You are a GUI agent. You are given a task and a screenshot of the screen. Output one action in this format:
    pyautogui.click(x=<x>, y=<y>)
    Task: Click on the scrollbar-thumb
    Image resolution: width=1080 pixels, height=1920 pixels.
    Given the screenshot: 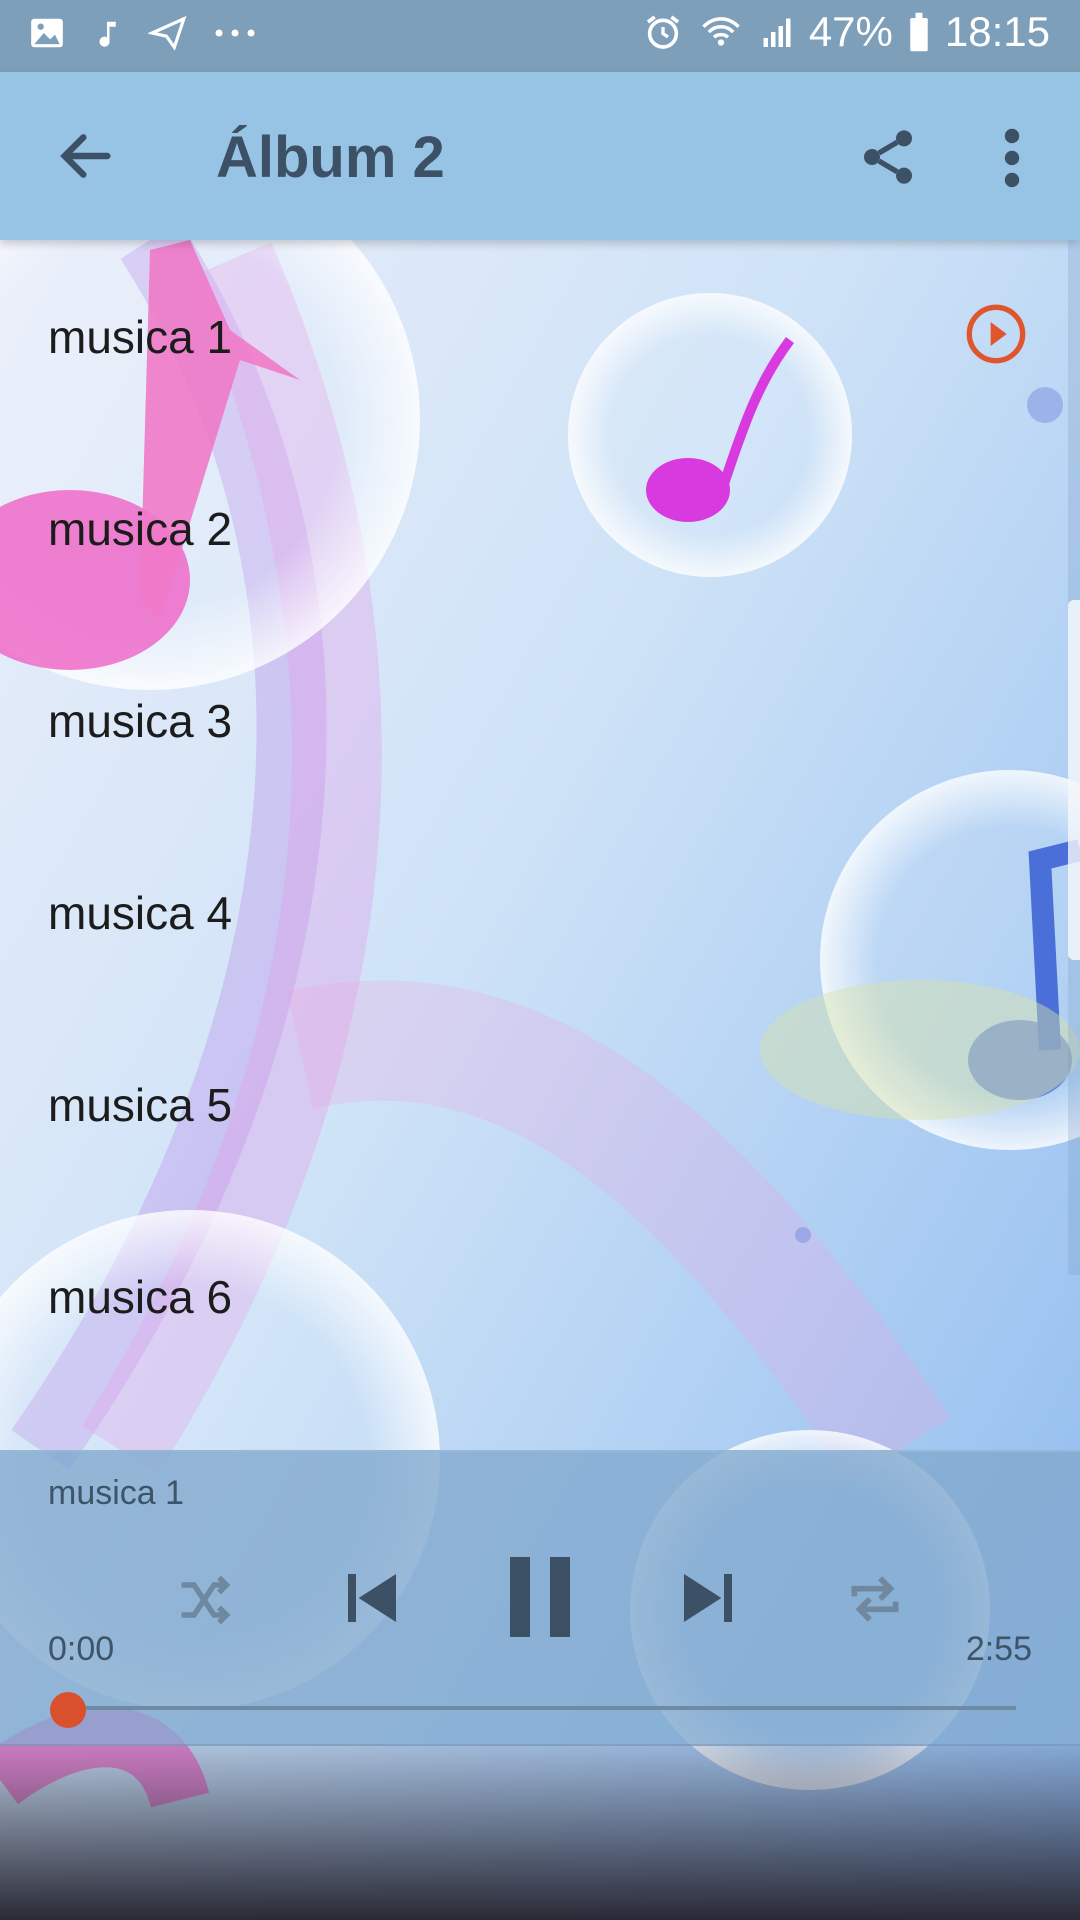 What is the action you would take?
    pyautogui.click(x=1074, y=780)
    